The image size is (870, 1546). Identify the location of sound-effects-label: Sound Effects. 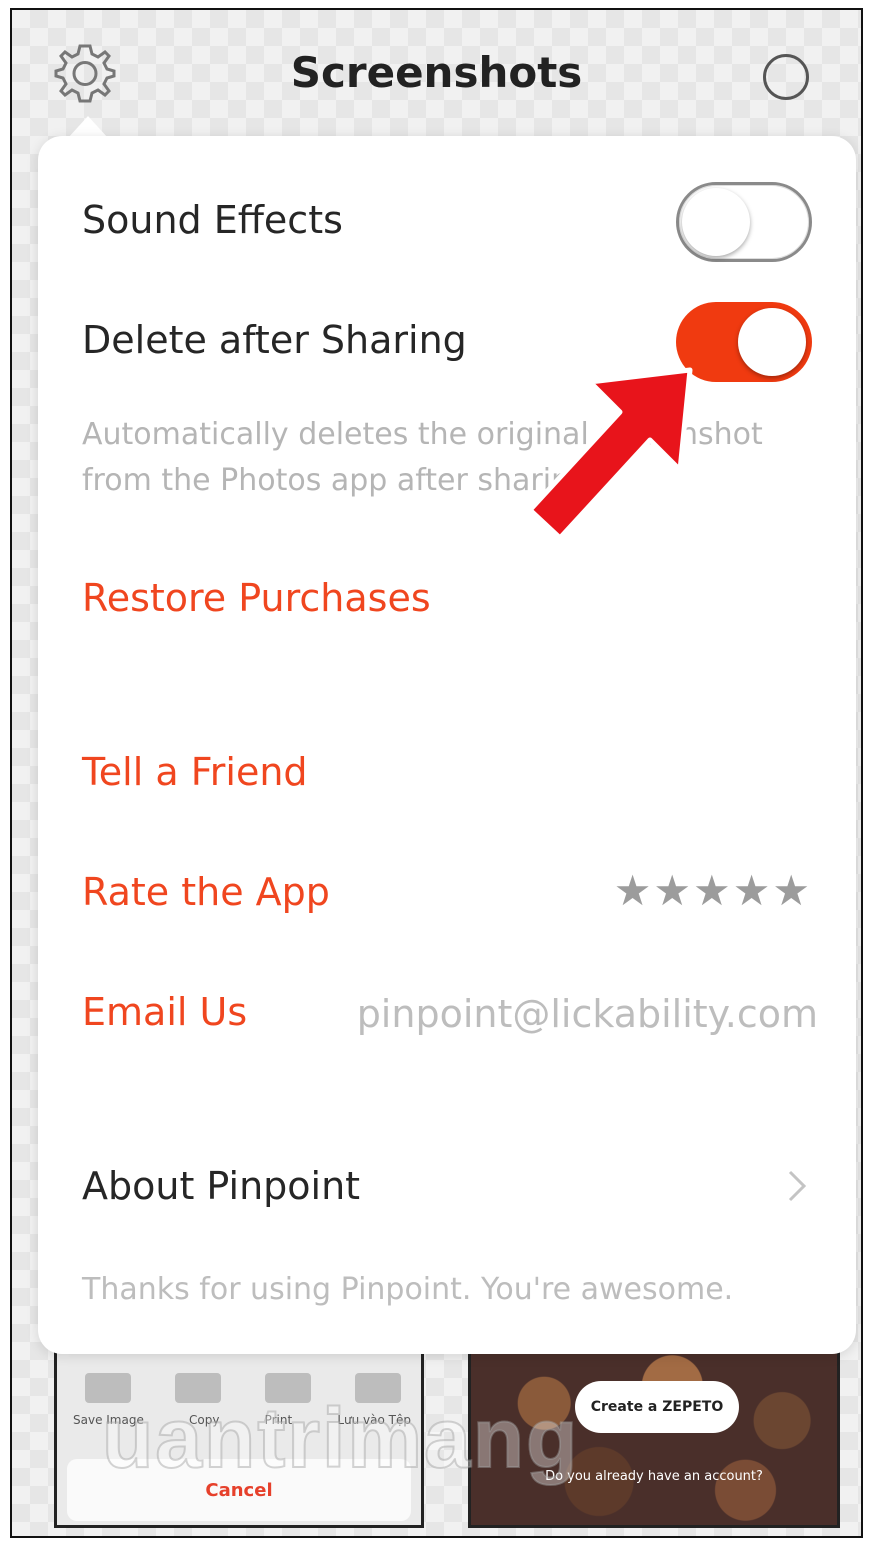
(212, 220).